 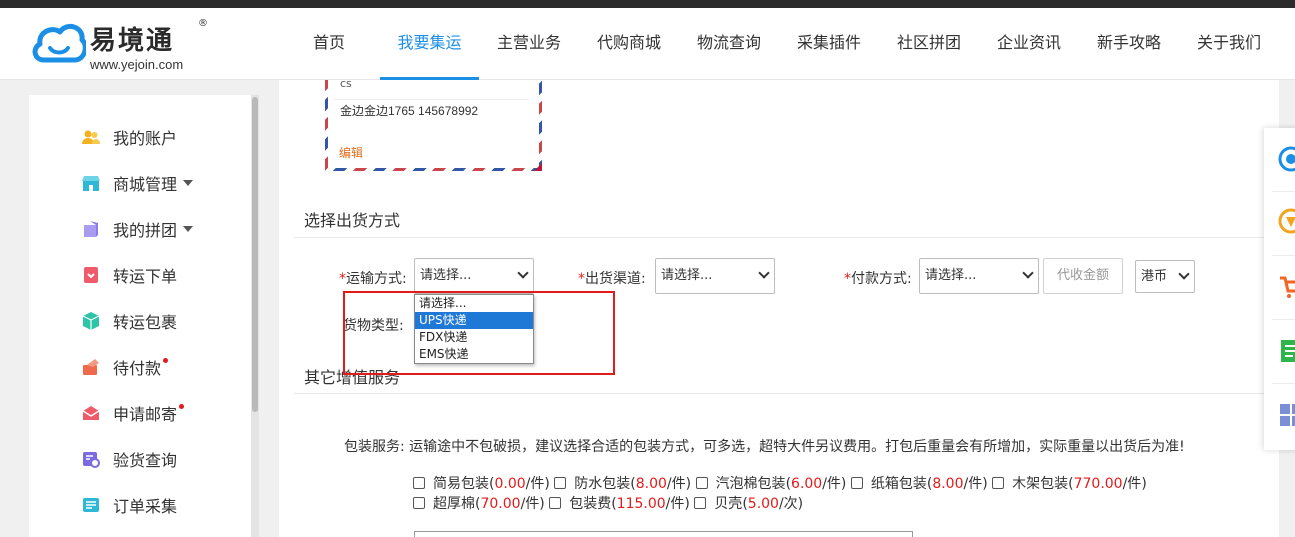 I want to click on sidebar-item-my-account: 我的账户, so click(x=129, y=137).